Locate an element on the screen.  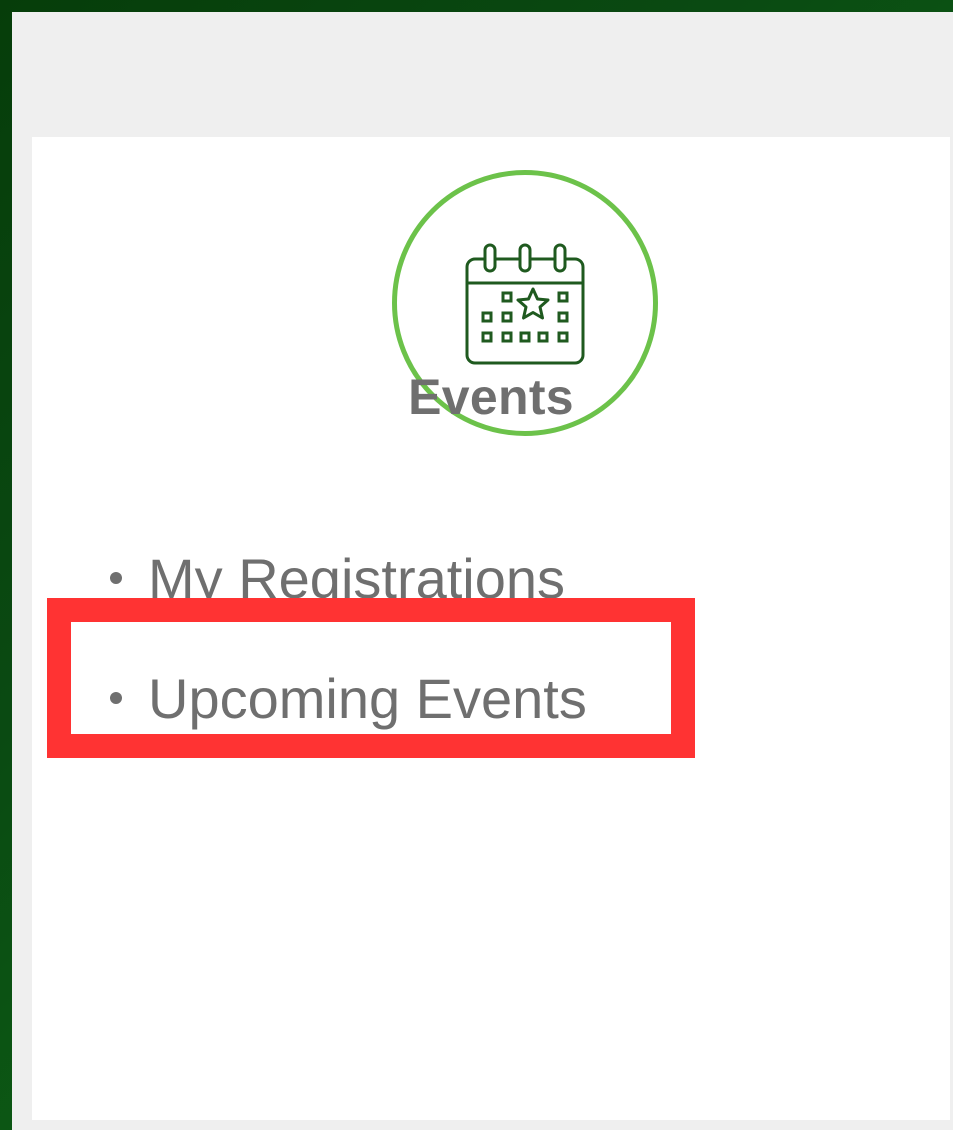
menu-item-label: Upcoming Events is located at coordinates (367, 698).